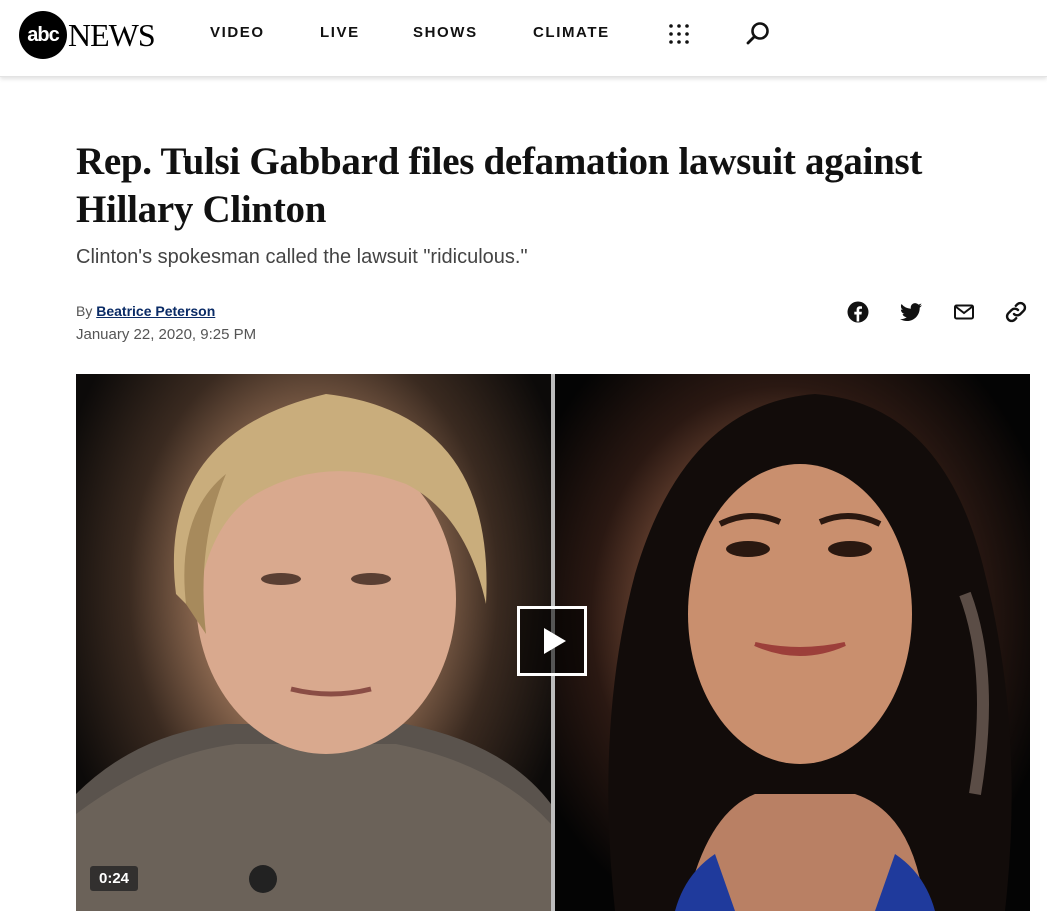 This screenshot has height=923, width=1047. What do you see at coordinates (112, 34) in the screenshot?
I see `news-wordmark: NEWS` at bounding box center [112, 34].